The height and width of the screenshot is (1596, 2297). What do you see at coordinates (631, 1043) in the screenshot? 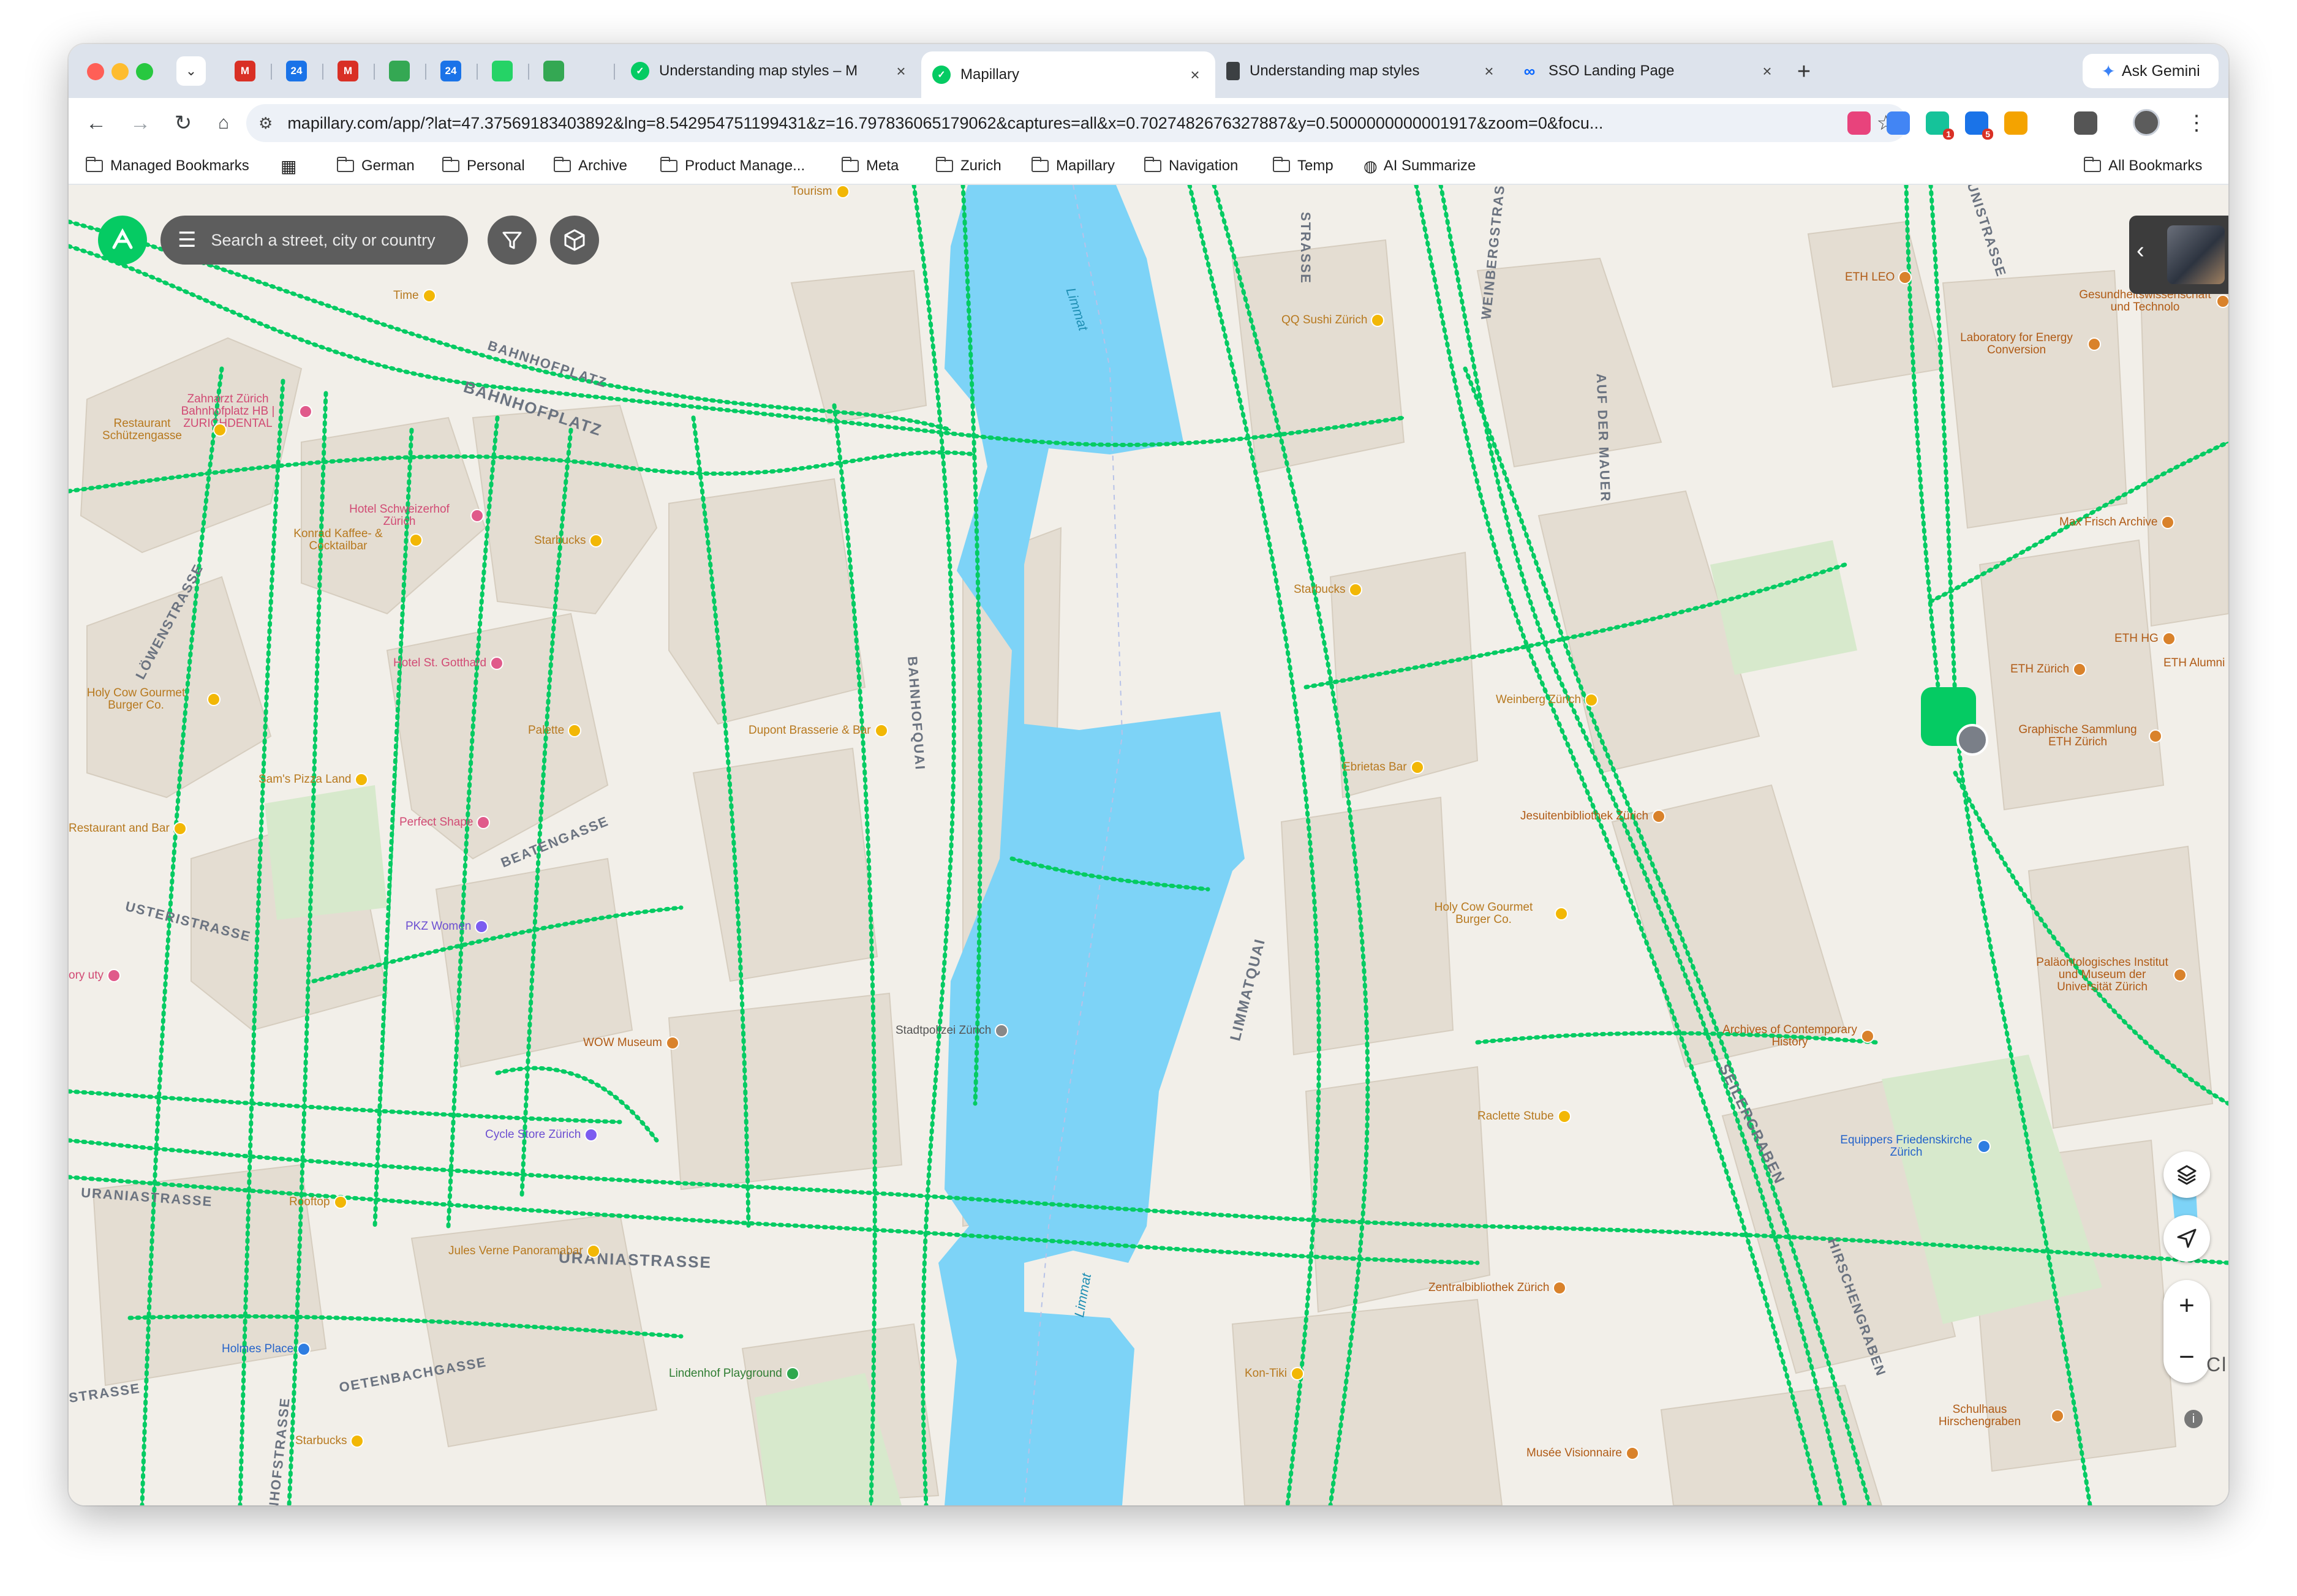
I see `poi-label: WOW Museum` at bounding box center [631, 1043].